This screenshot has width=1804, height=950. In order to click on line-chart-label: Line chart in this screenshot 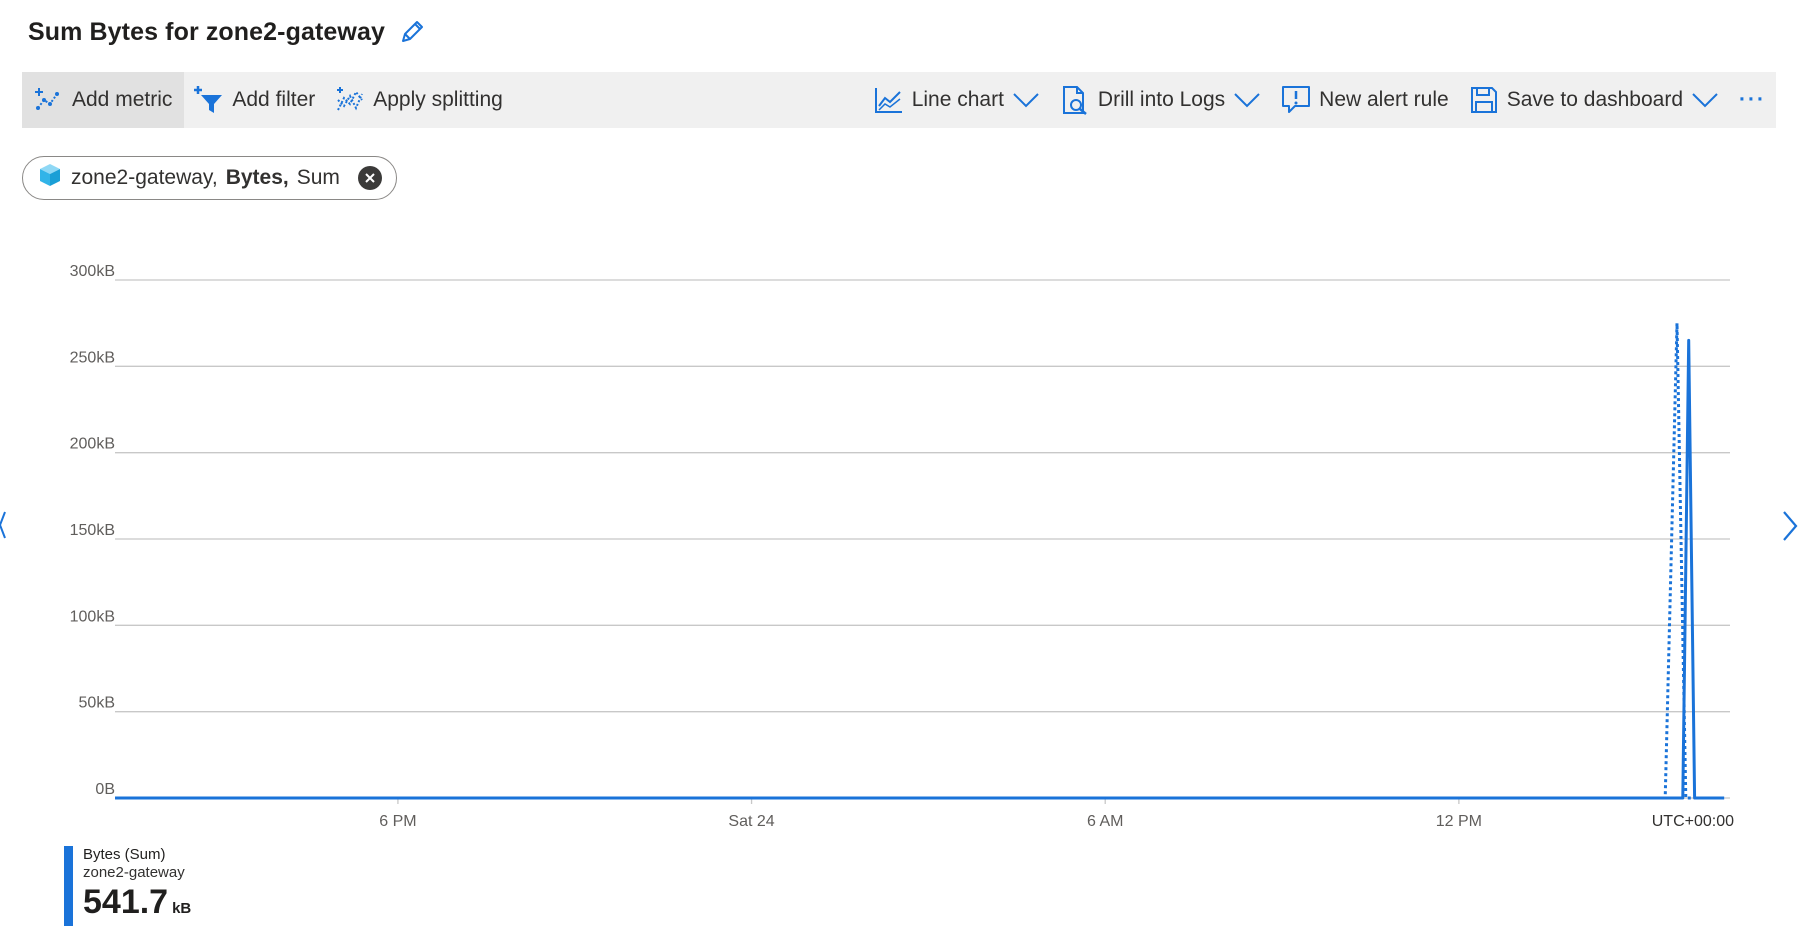, I will do `click(957, 99)`.